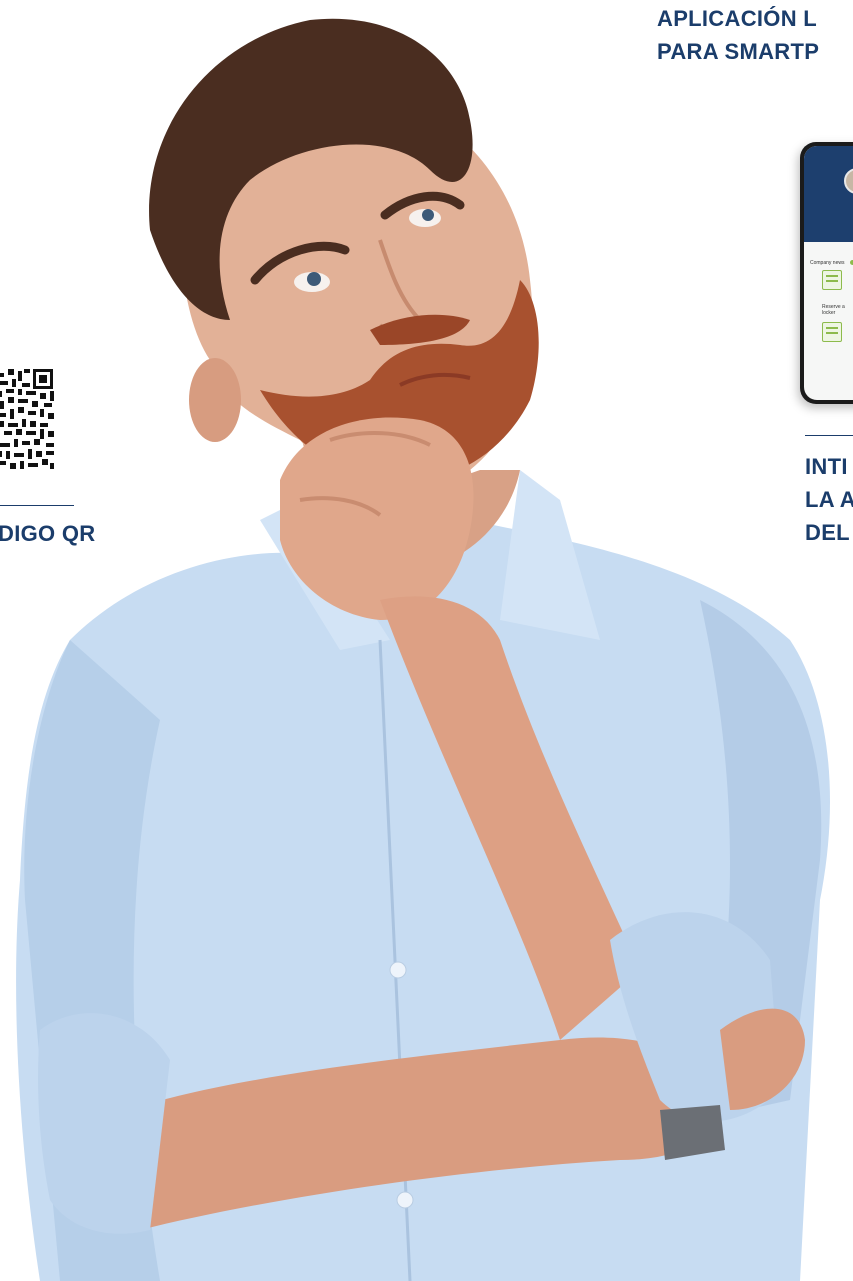 The height and width of the screenshot is (1281, 853). Describe the element at coordinates (832, 332) in the screenshot. I see `locker-tile-icon` at that location.